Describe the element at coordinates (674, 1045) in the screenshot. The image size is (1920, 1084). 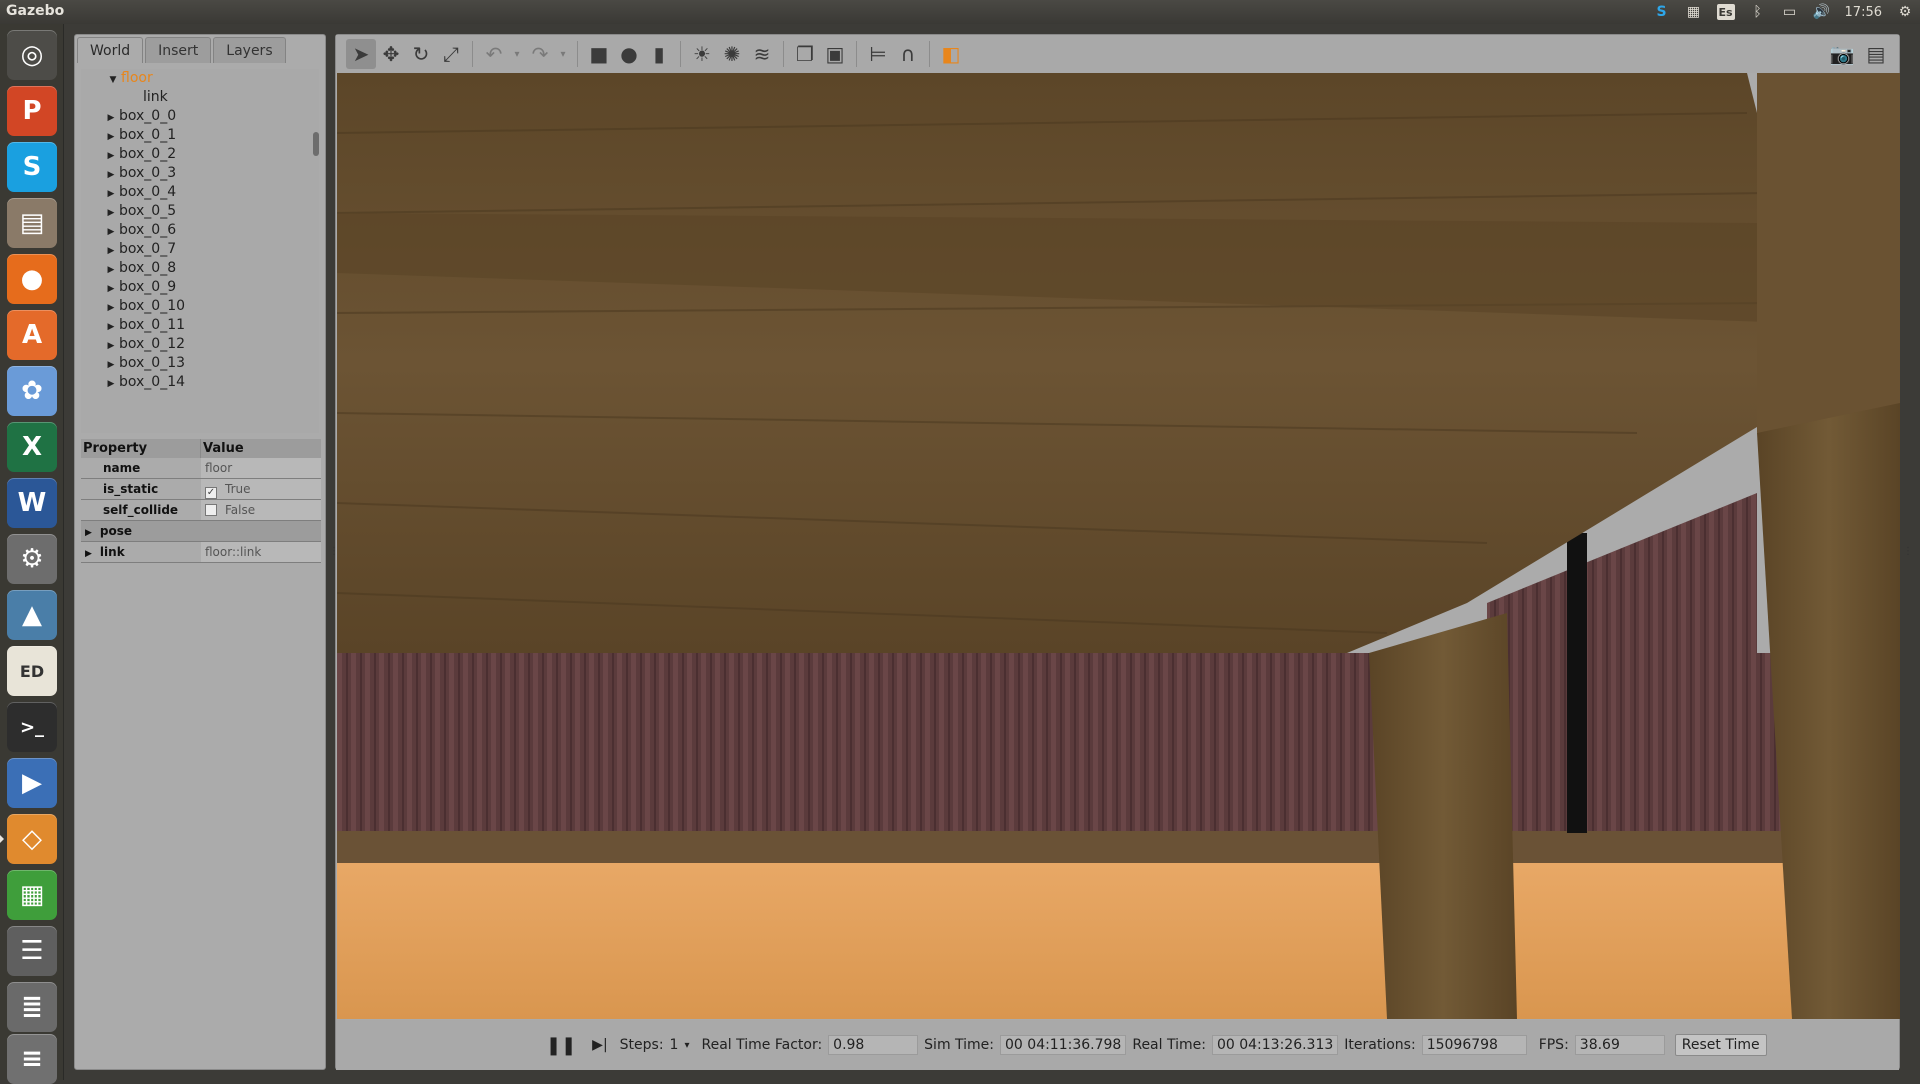
I see `steps-value: 1` at that location.